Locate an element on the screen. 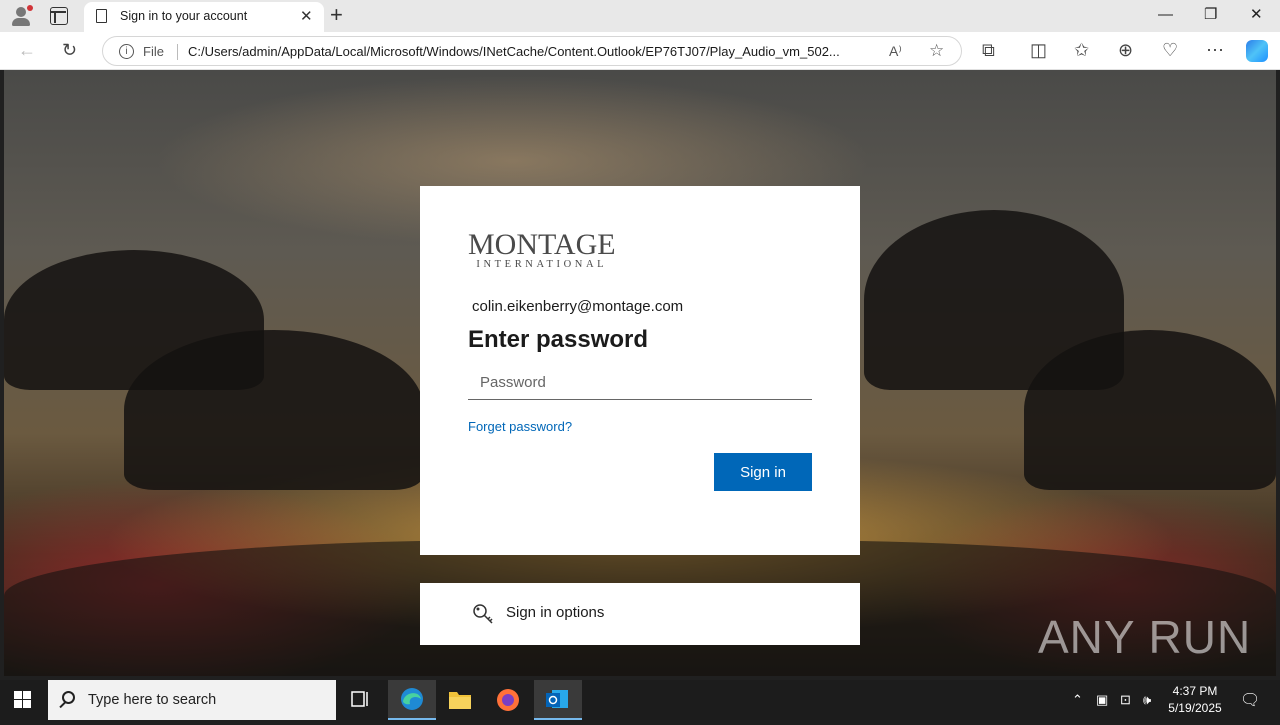  search-icon is located at coordinates (68, 697).